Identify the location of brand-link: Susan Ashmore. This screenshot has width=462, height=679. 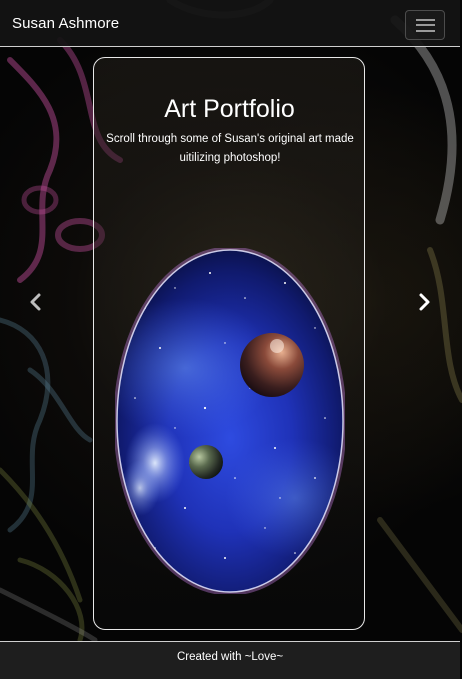
(65, 23).